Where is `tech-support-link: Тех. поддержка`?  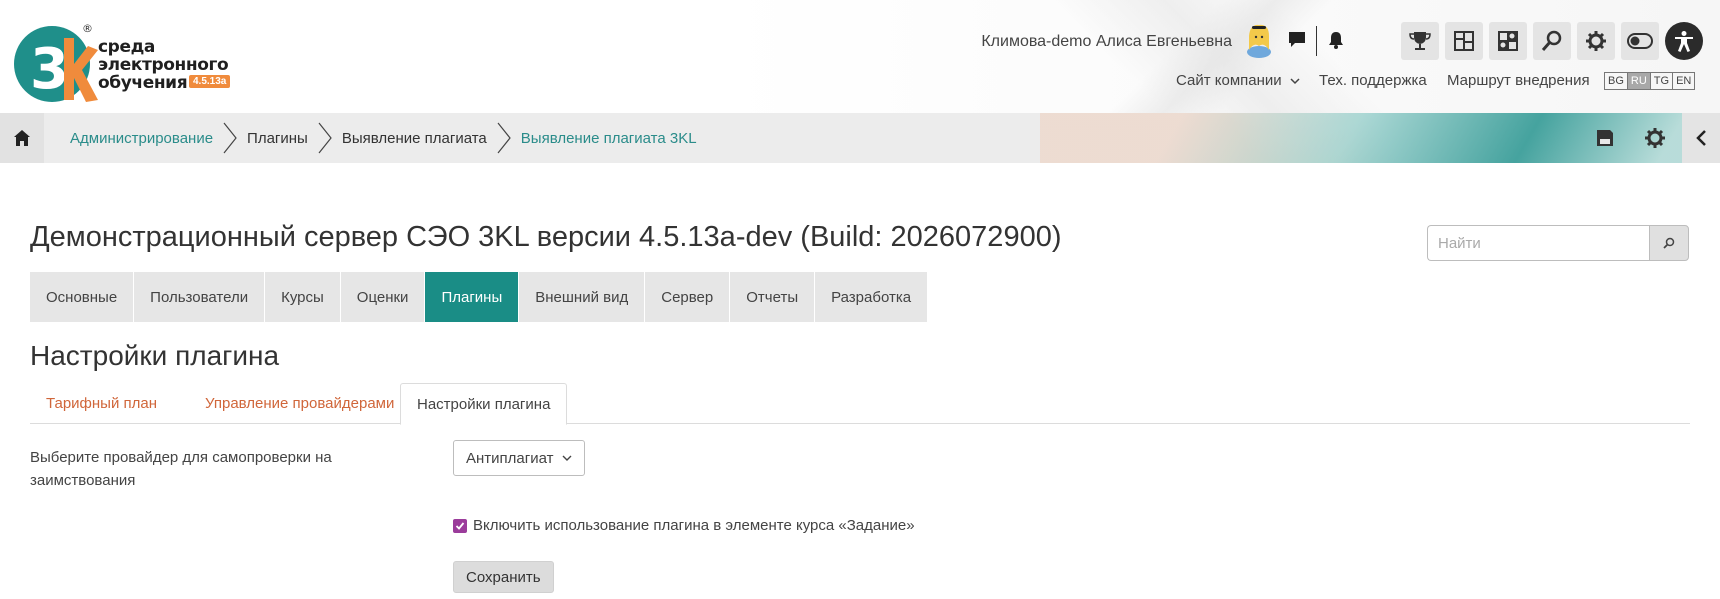
tech-support-link: Тех. поддержка is located at coordinates (1373, 80).